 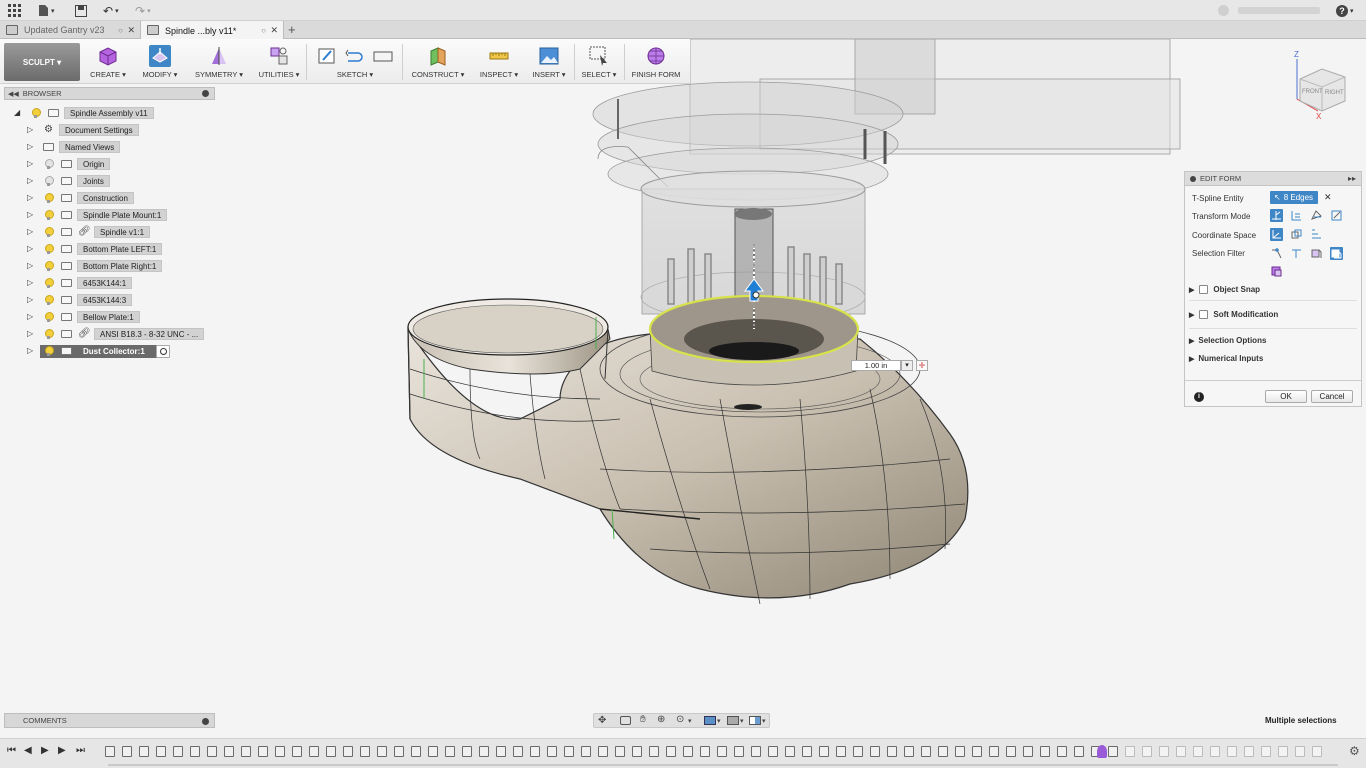 I want to click on new-tab-icon: +, so click(x=292, y=29).